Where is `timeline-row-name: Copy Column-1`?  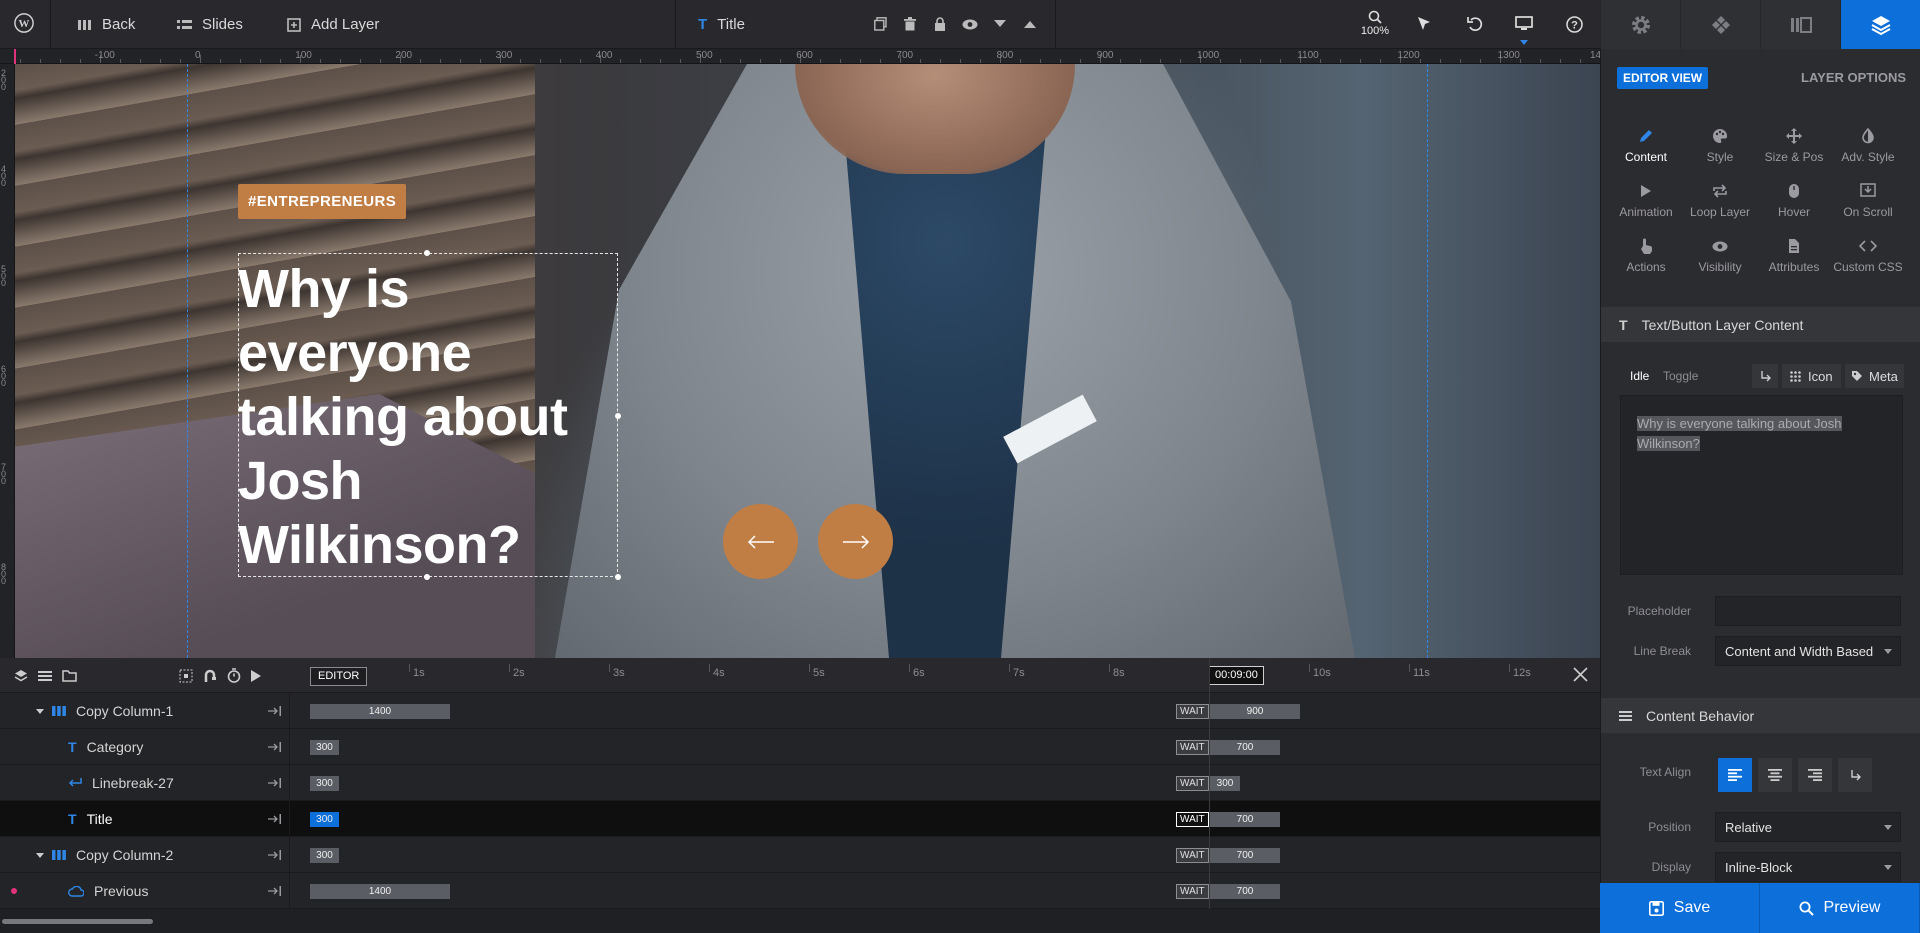 timeline-row-name: Copy Column-1 is located at coordinates (112, 711).